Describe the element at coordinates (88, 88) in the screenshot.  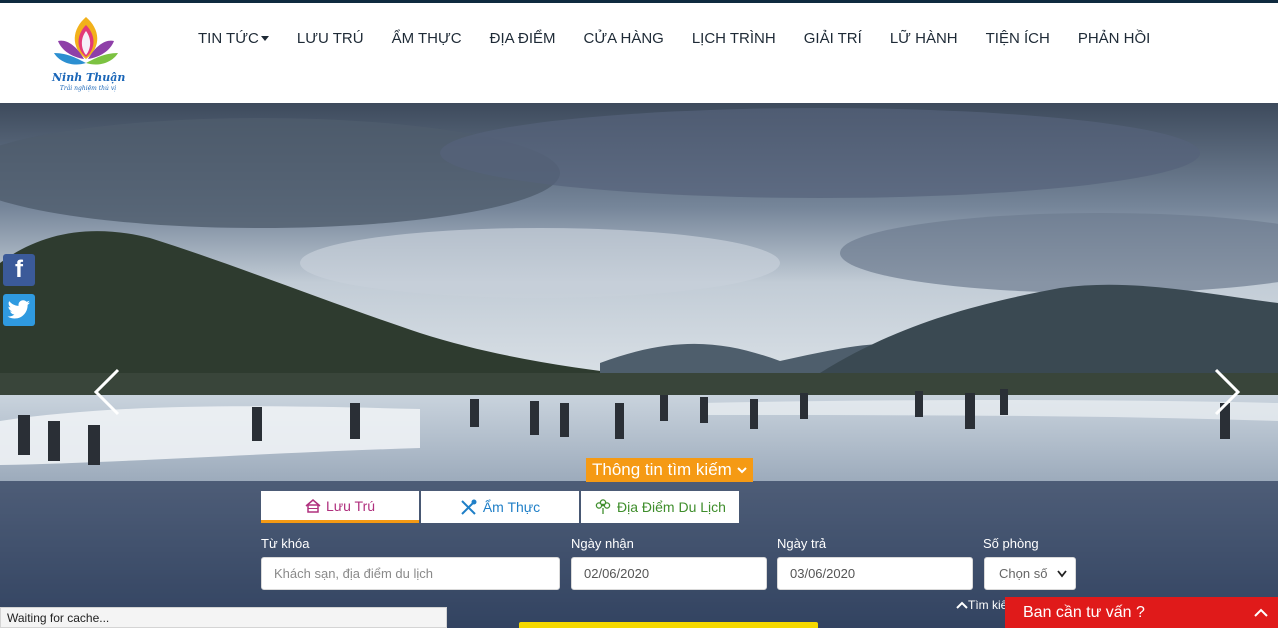
I see `logo-tagline: Trải nghiệm thú vị` at that location.